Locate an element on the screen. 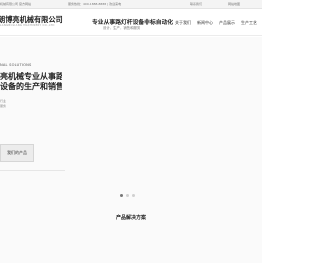  hero-title: 亮机械专业从事路 设备的生产和销售 is located at coordinates (31, 82).